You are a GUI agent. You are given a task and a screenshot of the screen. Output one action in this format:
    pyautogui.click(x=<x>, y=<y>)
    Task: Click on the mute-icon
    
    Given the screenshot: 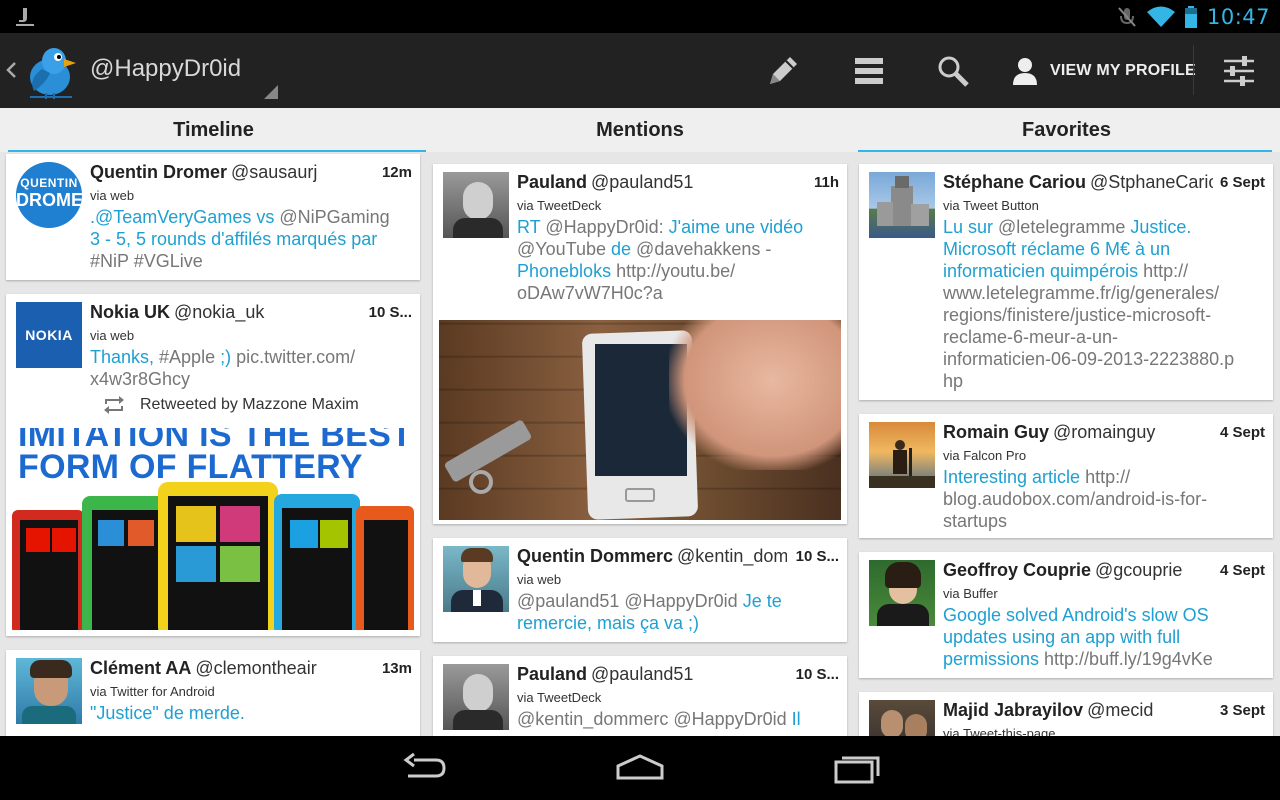 What is the action you would take?
    pyautogui.click(x=1127, y=16)
    